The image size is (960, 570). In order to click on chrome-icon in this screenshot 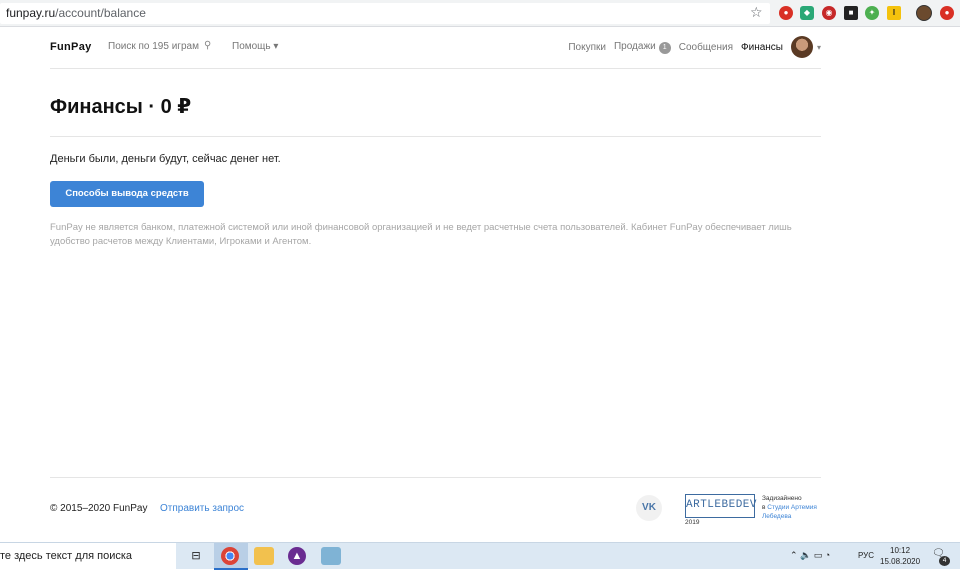, I will do `click(230, 556)`.